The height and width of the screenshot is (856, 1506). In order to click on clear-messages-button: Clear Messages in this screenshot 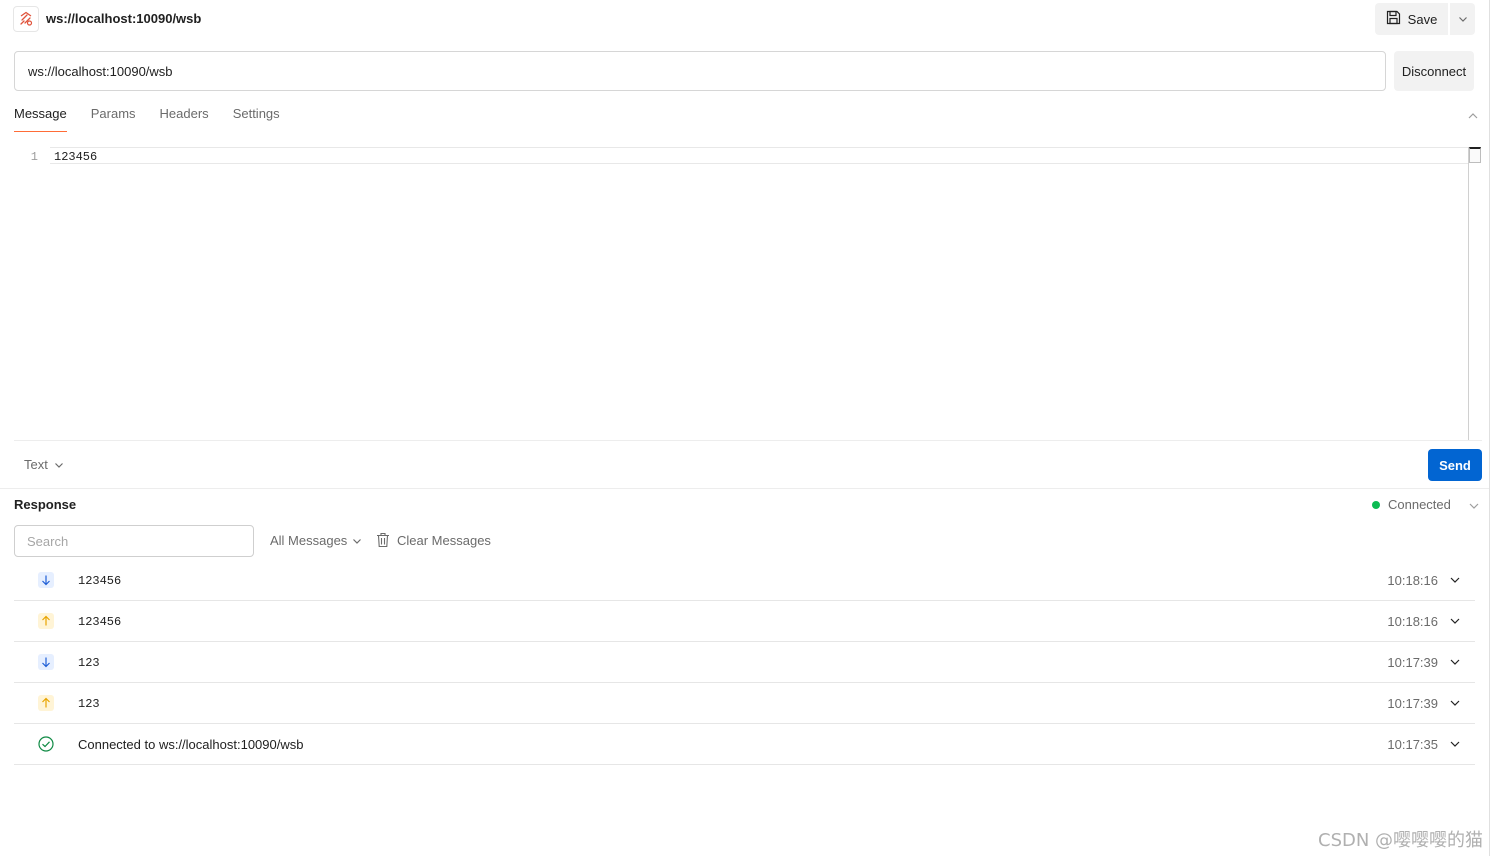, I will do `click(433, 540)`.